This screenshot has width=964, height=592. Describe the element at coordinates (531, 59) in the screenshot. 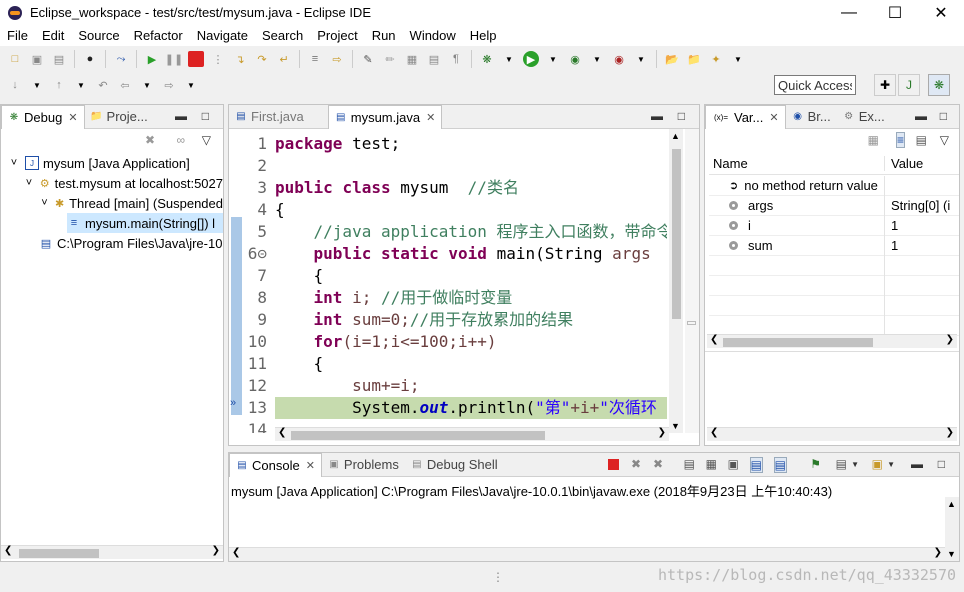

I see `run-icon: ▶` at that location.